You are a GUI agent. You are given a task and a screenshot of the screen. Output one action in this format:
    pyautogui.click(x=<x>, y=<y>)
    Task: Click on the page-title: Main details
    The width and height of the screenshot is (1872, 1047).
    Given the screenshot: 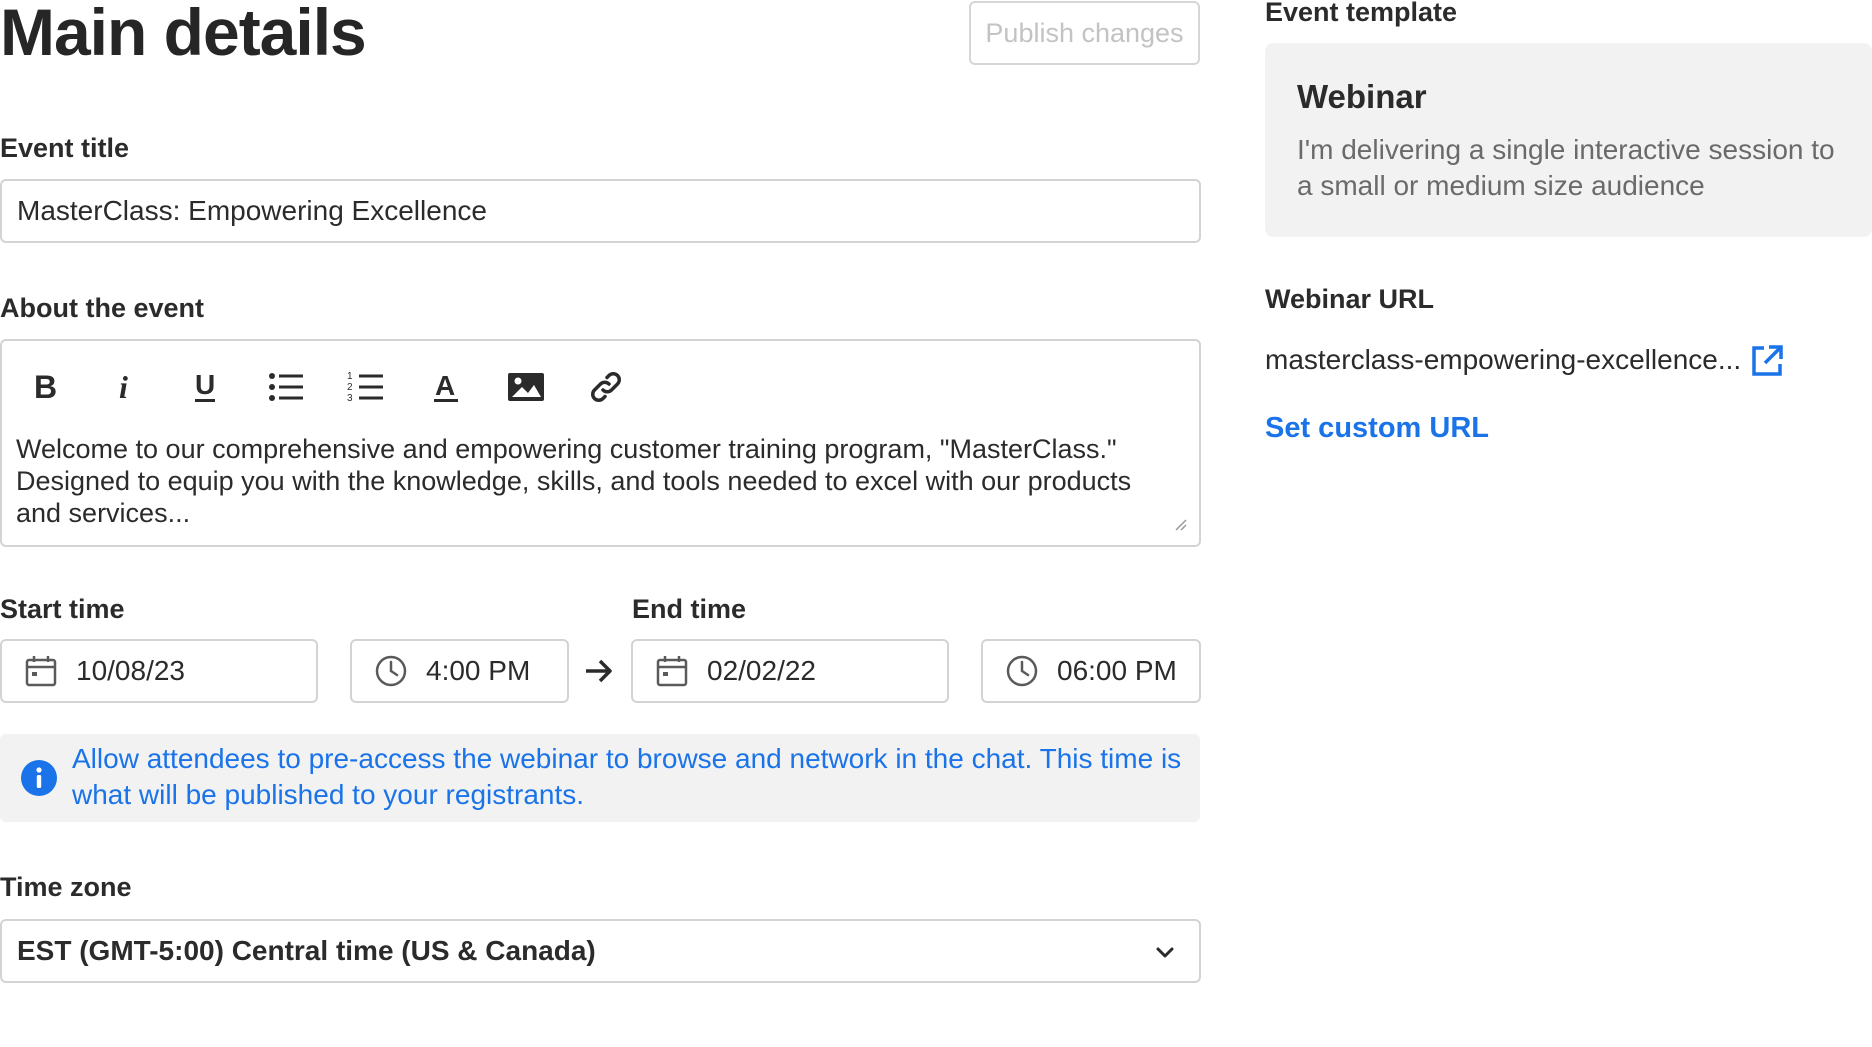 What is the action you would take?
    pyautogui.click(x=183, y=34)
    